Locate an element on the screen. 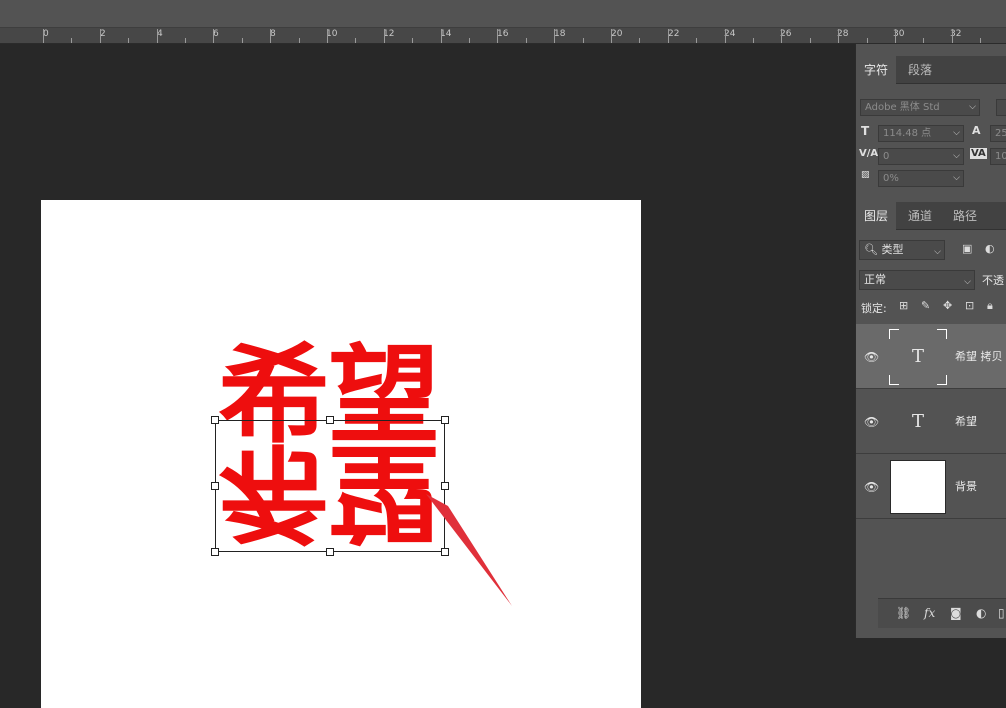 This screenshot has width=1006, height=708. arrow-shape is located at coordinates (469, 550).